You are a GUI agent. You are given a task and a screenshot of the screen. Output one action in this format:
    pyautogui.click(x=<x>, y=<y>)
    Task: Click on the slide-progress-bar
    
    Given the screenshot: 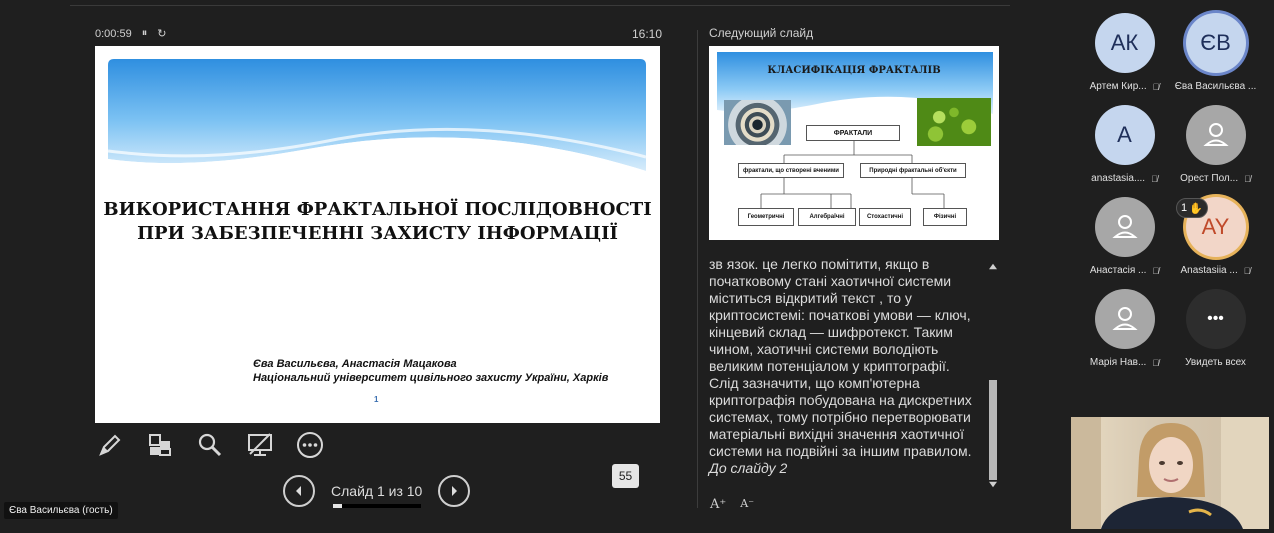 What is the action you would take?
    pyautogui.click(x=377, y=506)
    